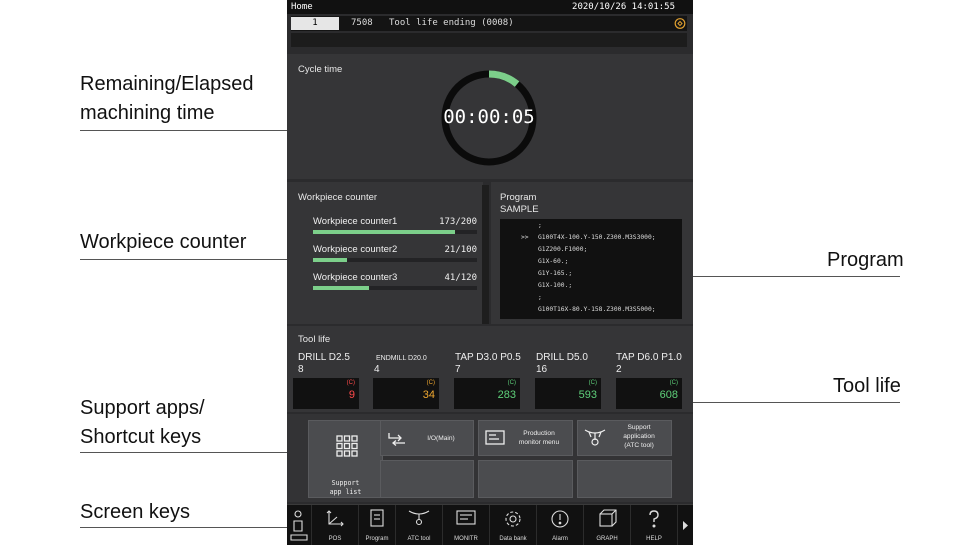 The height and width of the screenshot is (545, 972). What do you see at coordinates (867, 386) in the screenshot?
I see `callout-tool-life: Tool life` at bounding box center [867, 386].